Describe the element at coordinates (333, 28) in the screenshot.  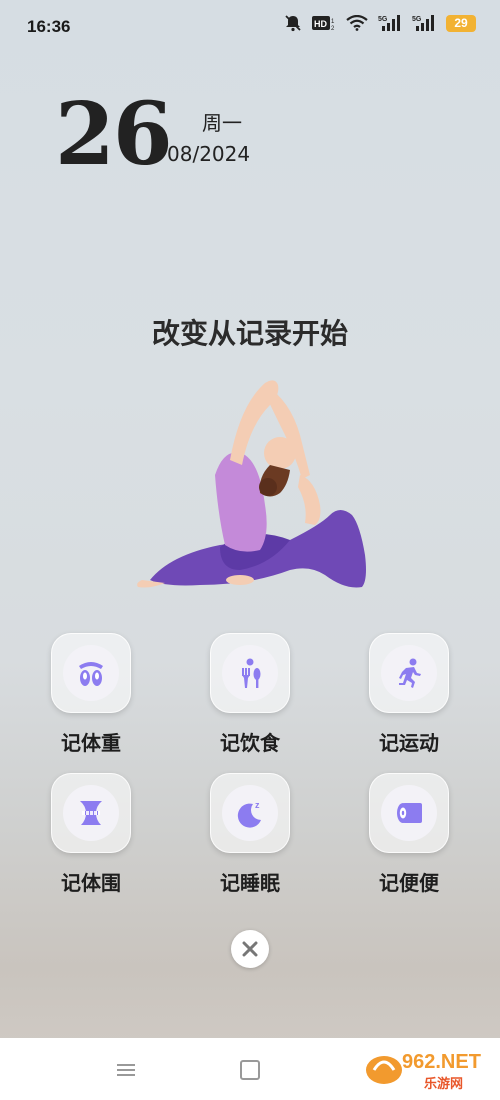
I see `svg-text: 2` at that location.